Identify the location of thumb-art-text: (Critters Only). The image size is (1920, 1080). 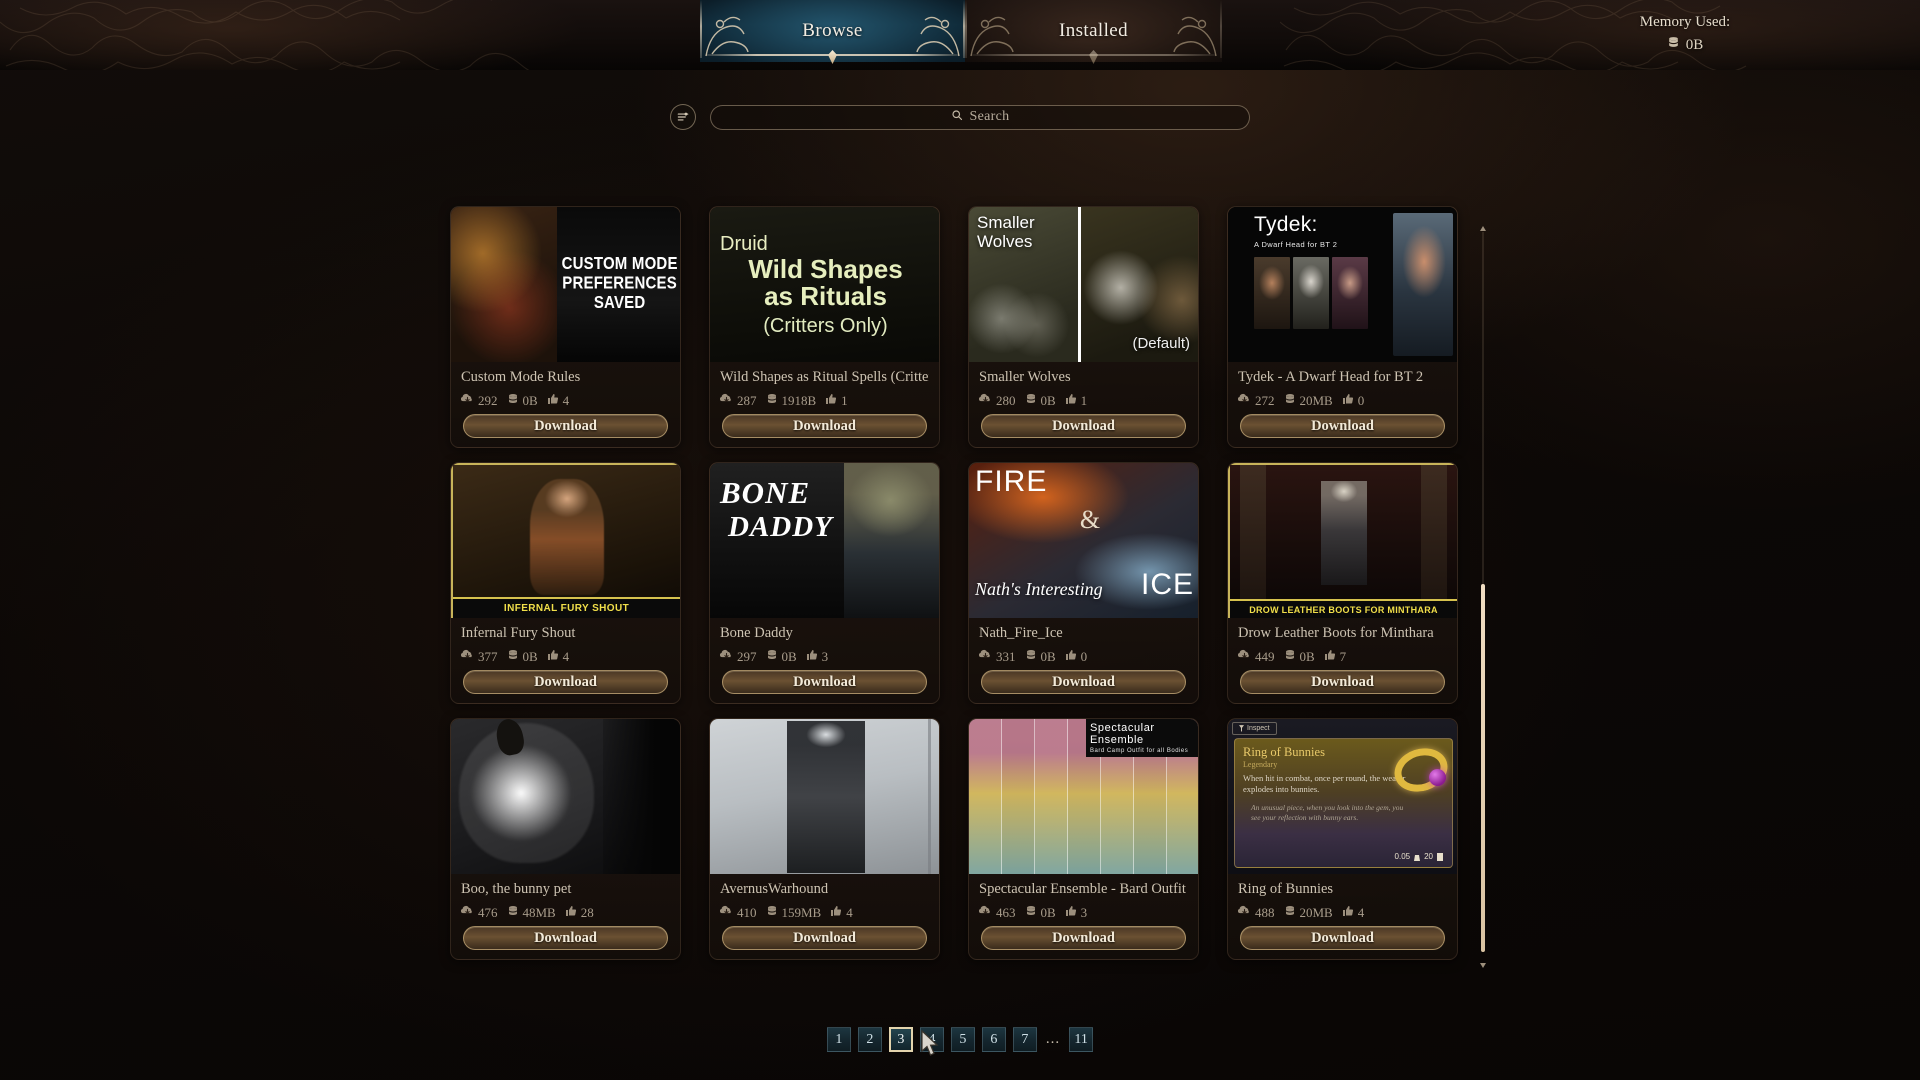
(825, 325).